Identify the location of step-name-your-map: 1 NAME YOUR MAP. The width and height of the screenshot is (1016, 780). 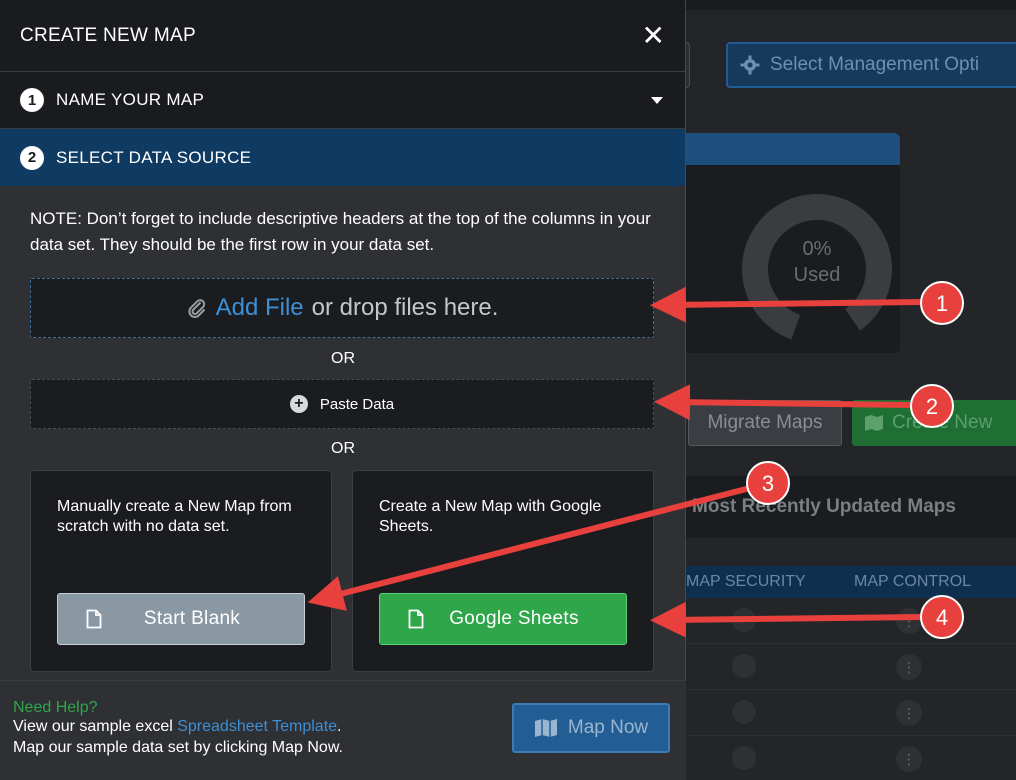
(342, 100).